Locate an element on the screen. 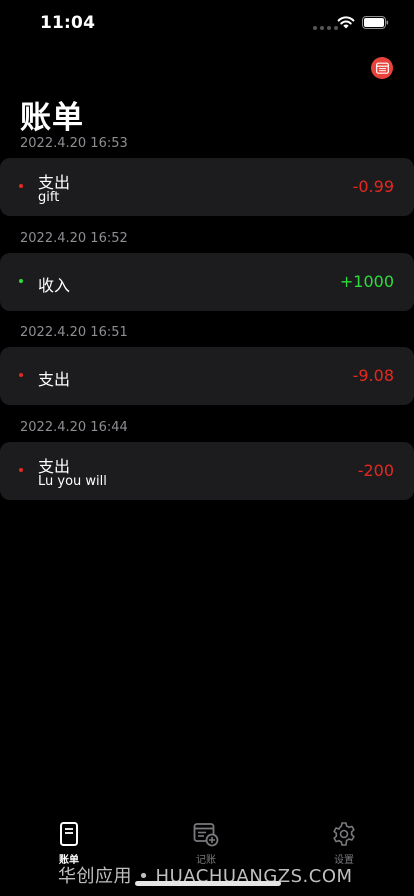  income-dot-icon is located at coordinates (21, 281).